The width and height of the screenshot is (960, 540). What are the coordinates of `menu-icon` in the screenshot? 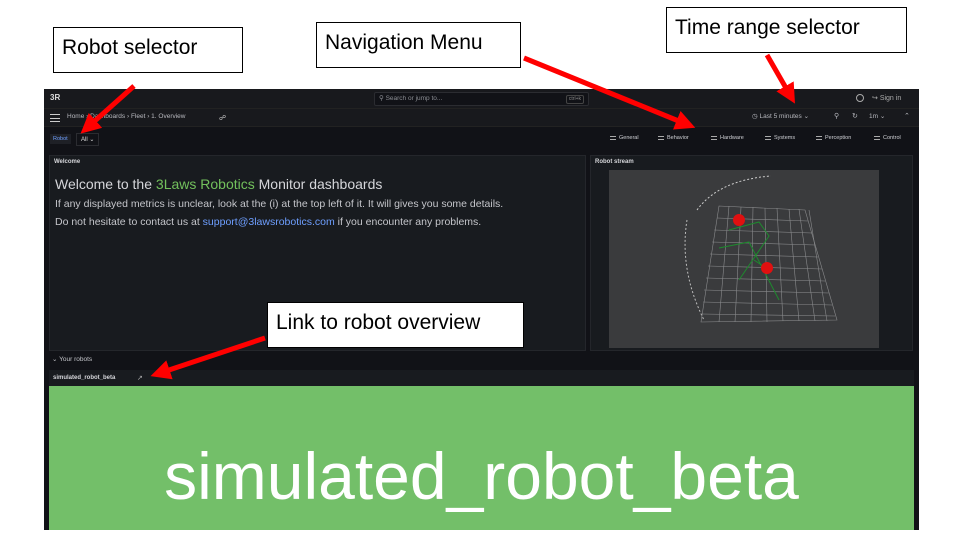 It's located at (55, 118).